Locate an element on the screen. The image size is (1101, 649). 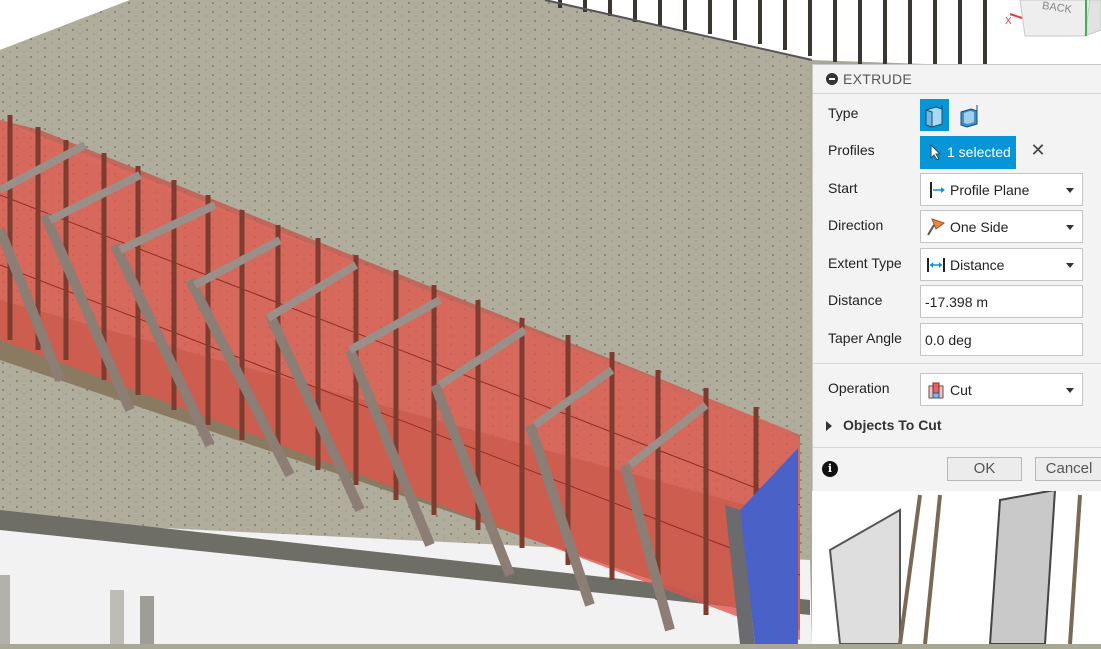
collapse-icon is located at coordinates (832, 79).